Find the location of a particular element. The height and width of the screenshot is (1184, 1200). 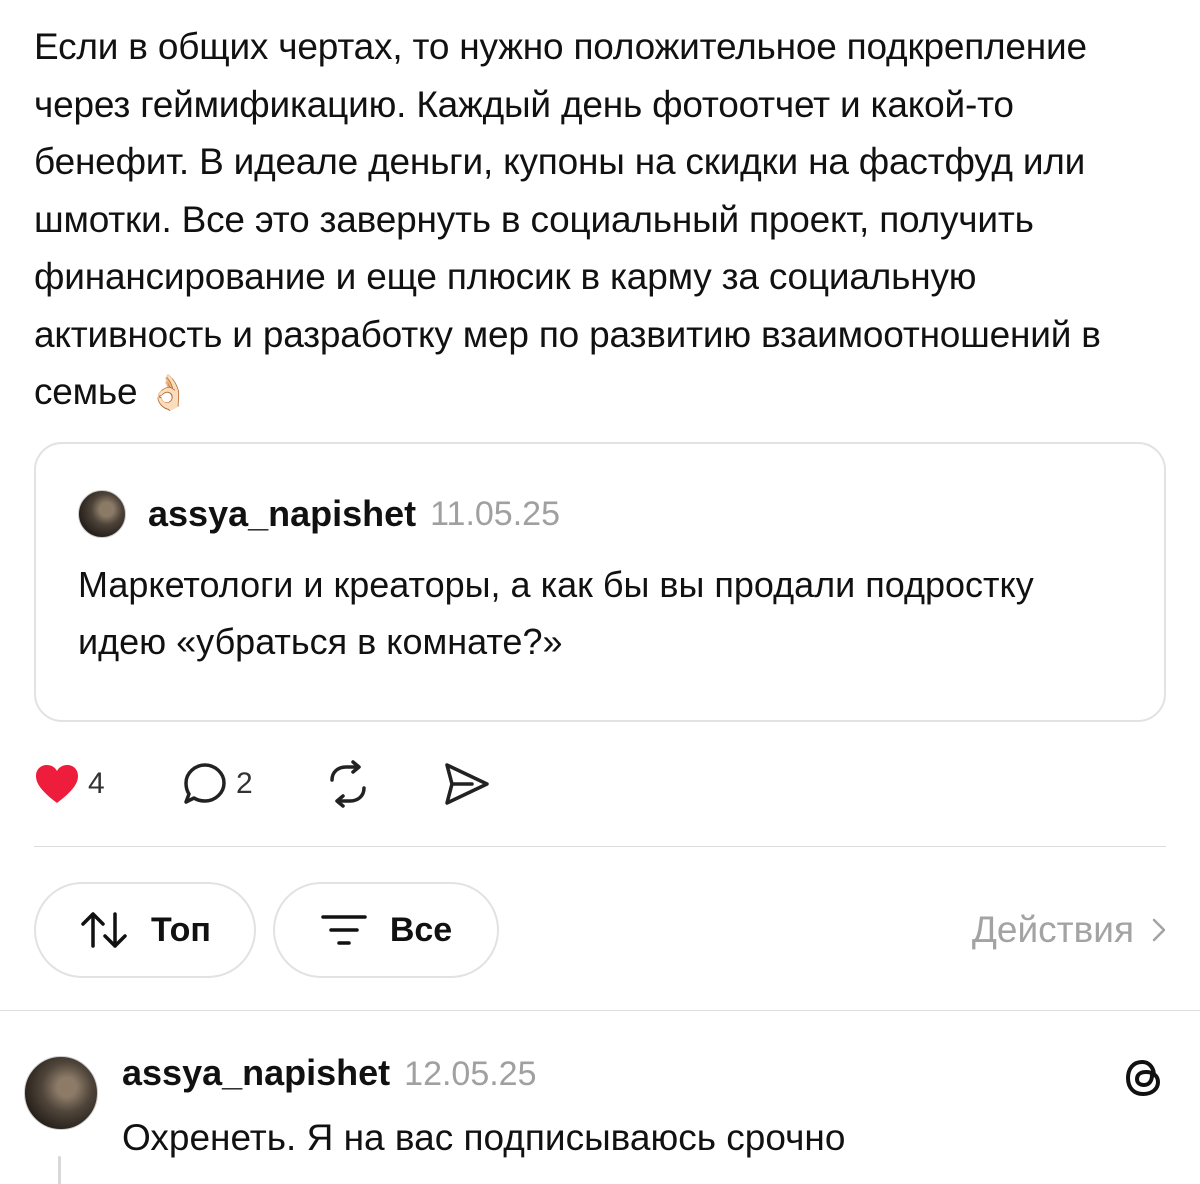

like-button: 4 is located at coordinates (69, 784).